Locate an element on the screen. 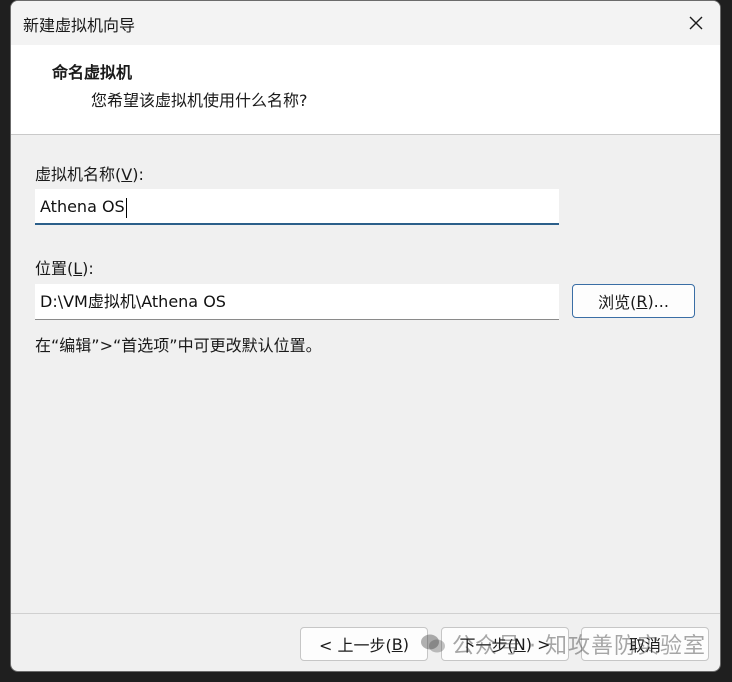 The width and height of the screenshot is (732, 682). vm-name-label: 虚拟机名称(V): is located at coordinates (89, 174).